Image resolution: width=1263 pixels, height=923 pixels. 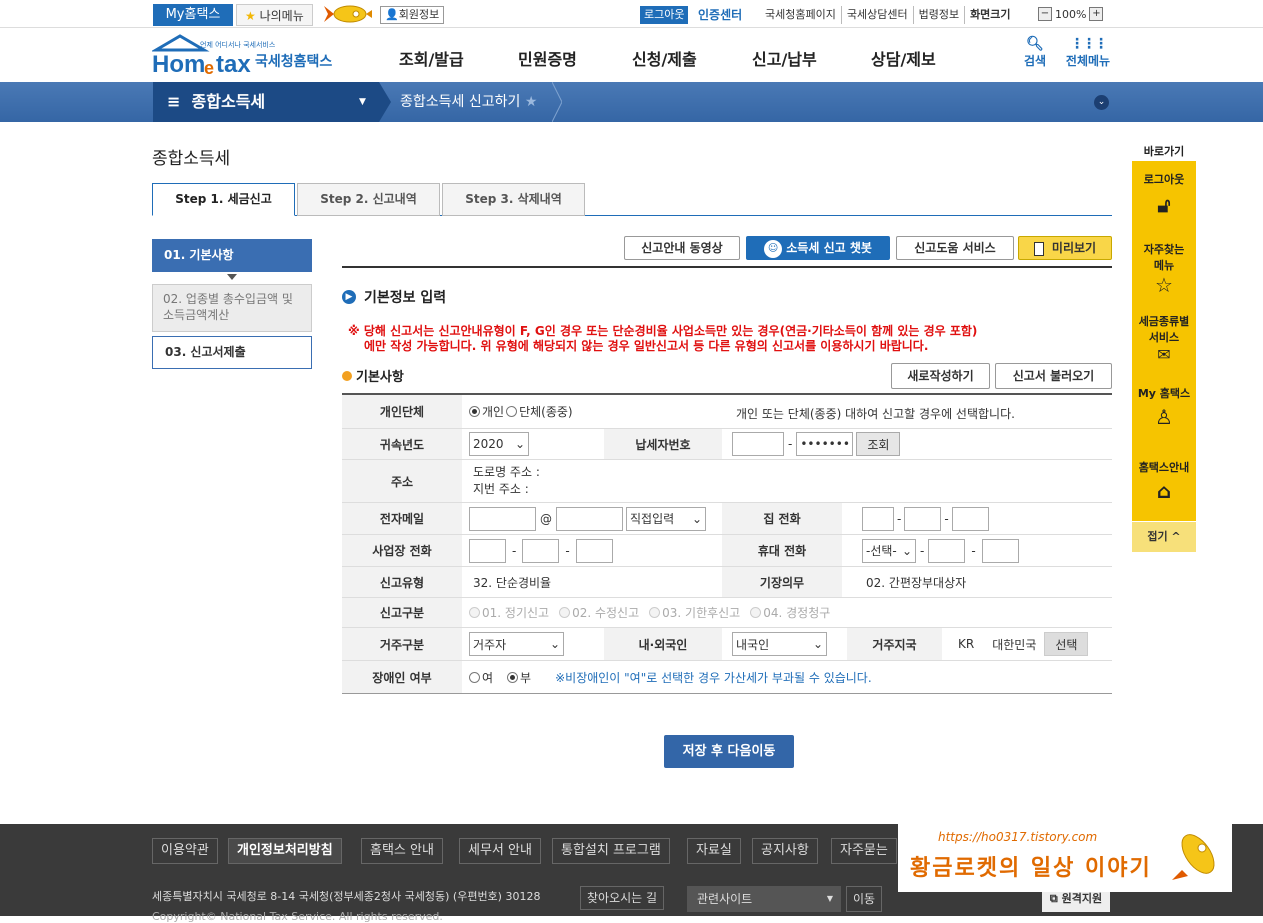 What do you see at coordinates (232, 308) in the screenshot?
I see `side-nav-income-calc: 02. 업종별 총수입금액 및 소득금액계산` at bounding box center [232, 308].